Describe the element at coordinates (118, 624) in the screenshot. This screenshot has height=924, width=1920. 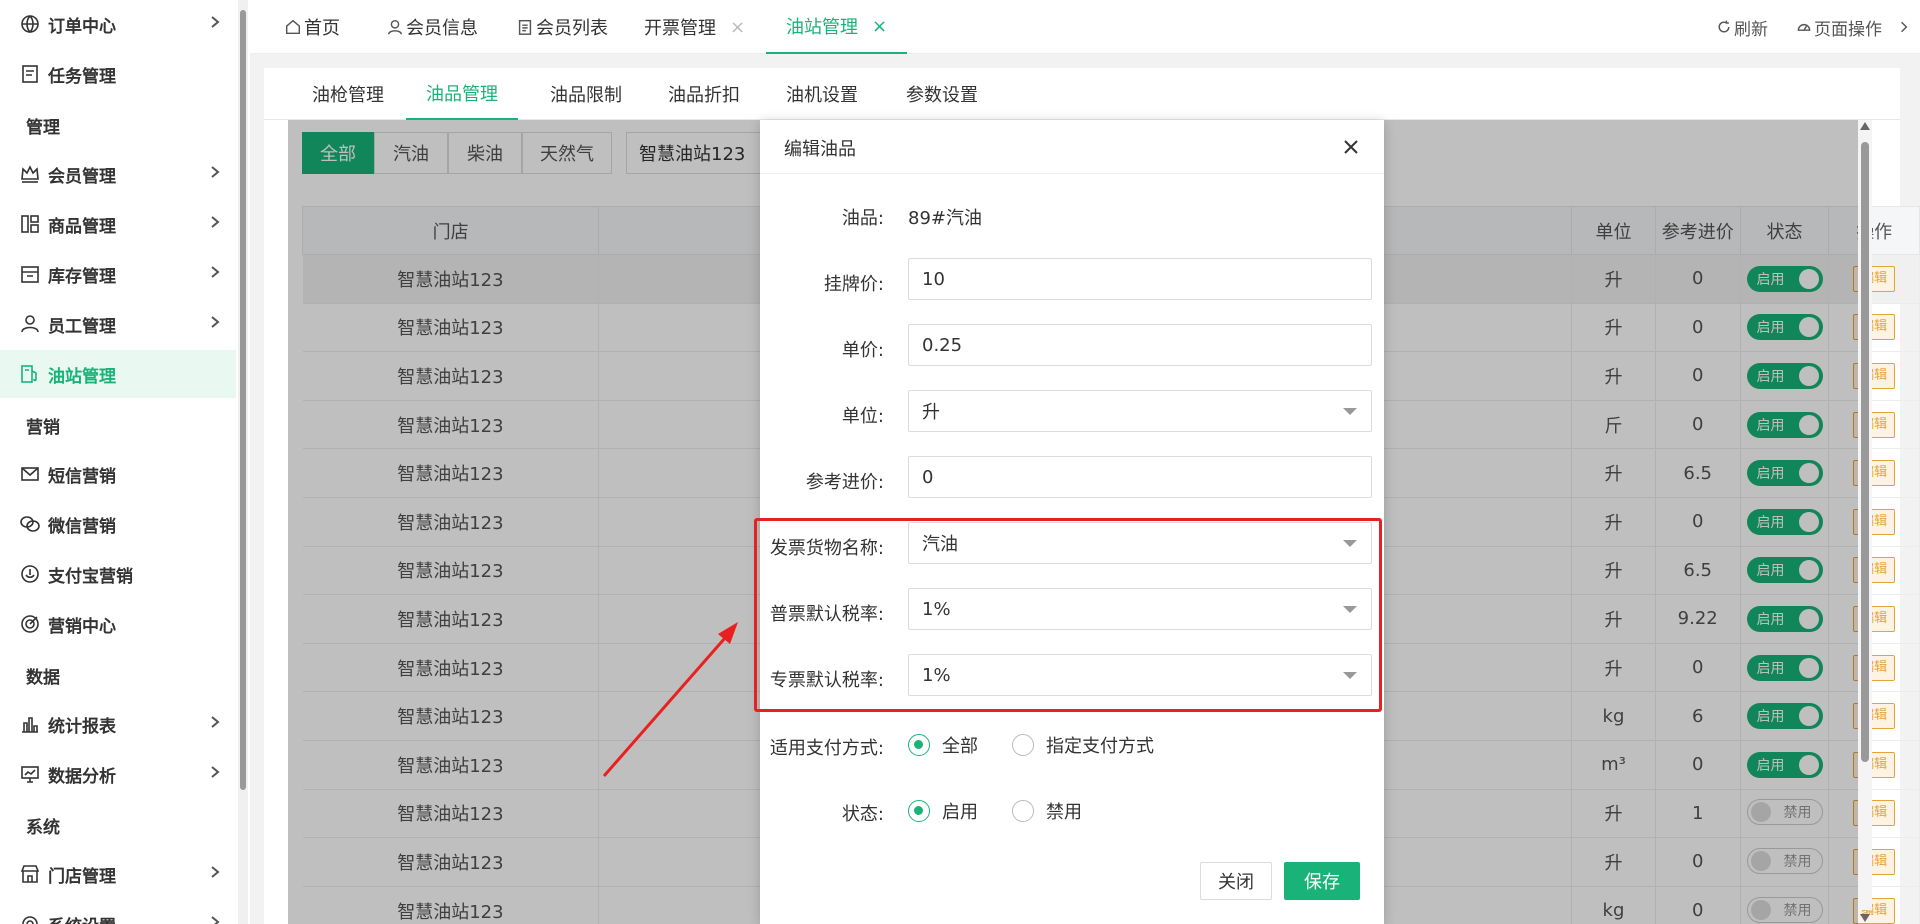
I see `sidebar-item-10: 营销中心` at that location.